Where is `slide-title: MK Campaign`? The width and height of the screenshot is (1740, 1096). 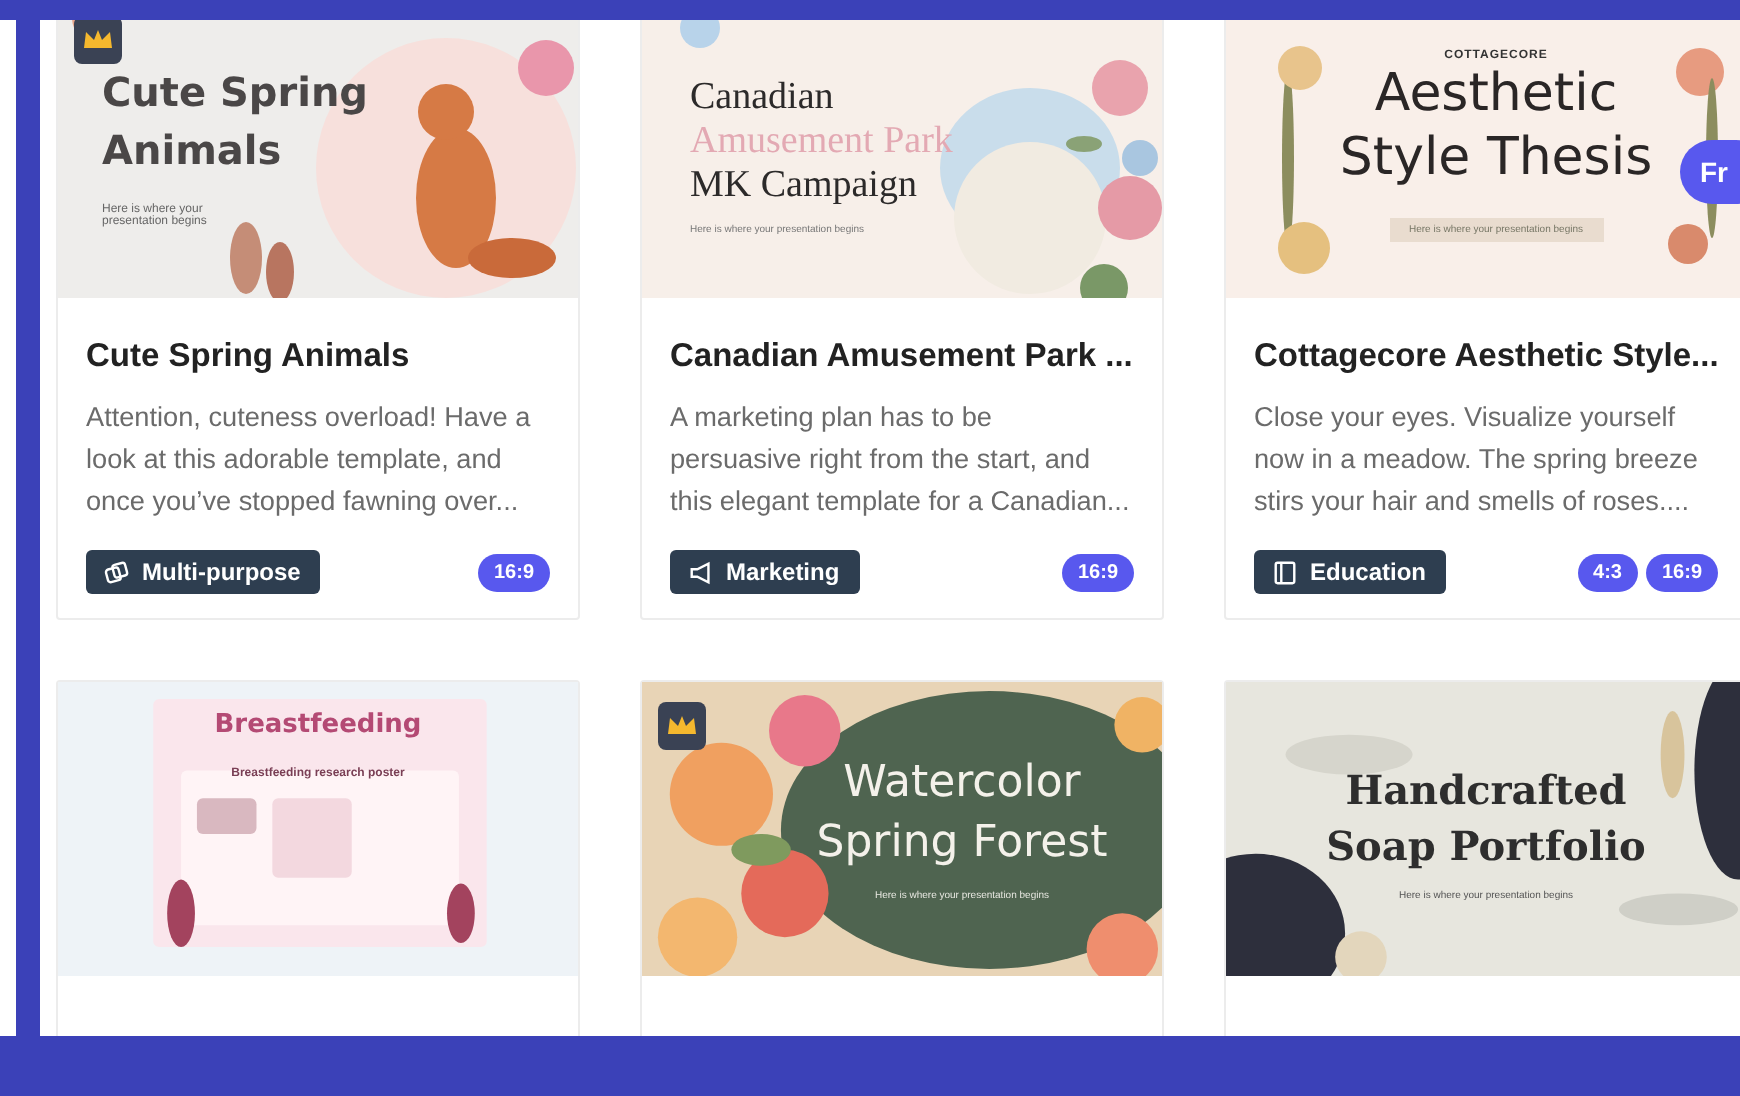
slide-title: MK Campaign is located at coordinates (803, 186).